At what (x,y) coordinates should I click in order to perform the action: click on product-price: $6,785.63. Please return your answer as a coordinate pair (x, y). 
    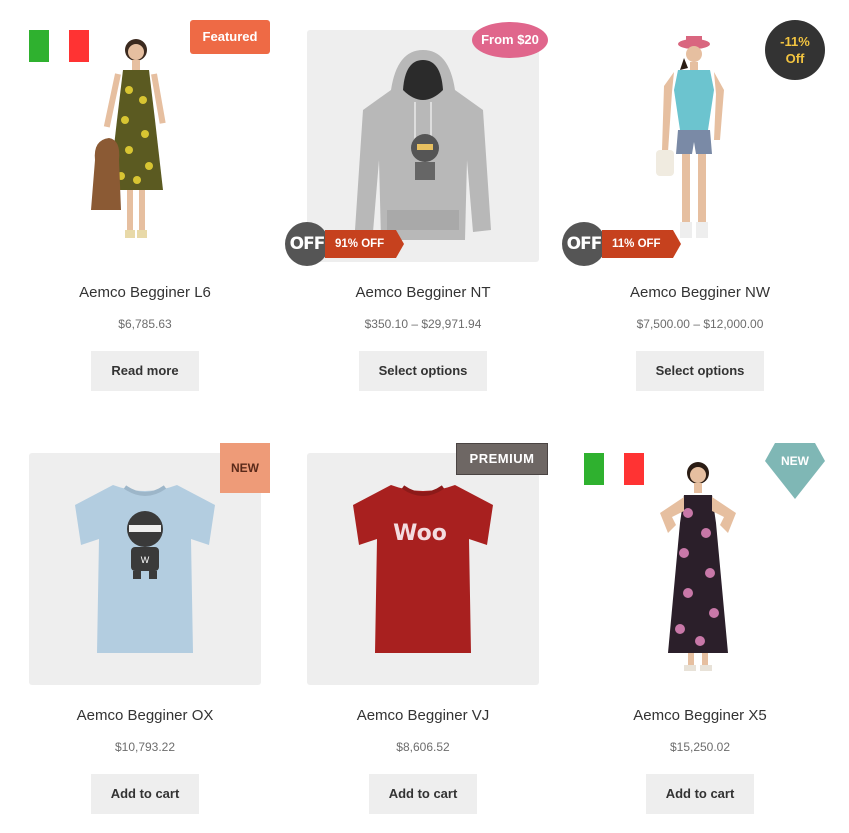
    Looking at the image, I should click on (145, 324).